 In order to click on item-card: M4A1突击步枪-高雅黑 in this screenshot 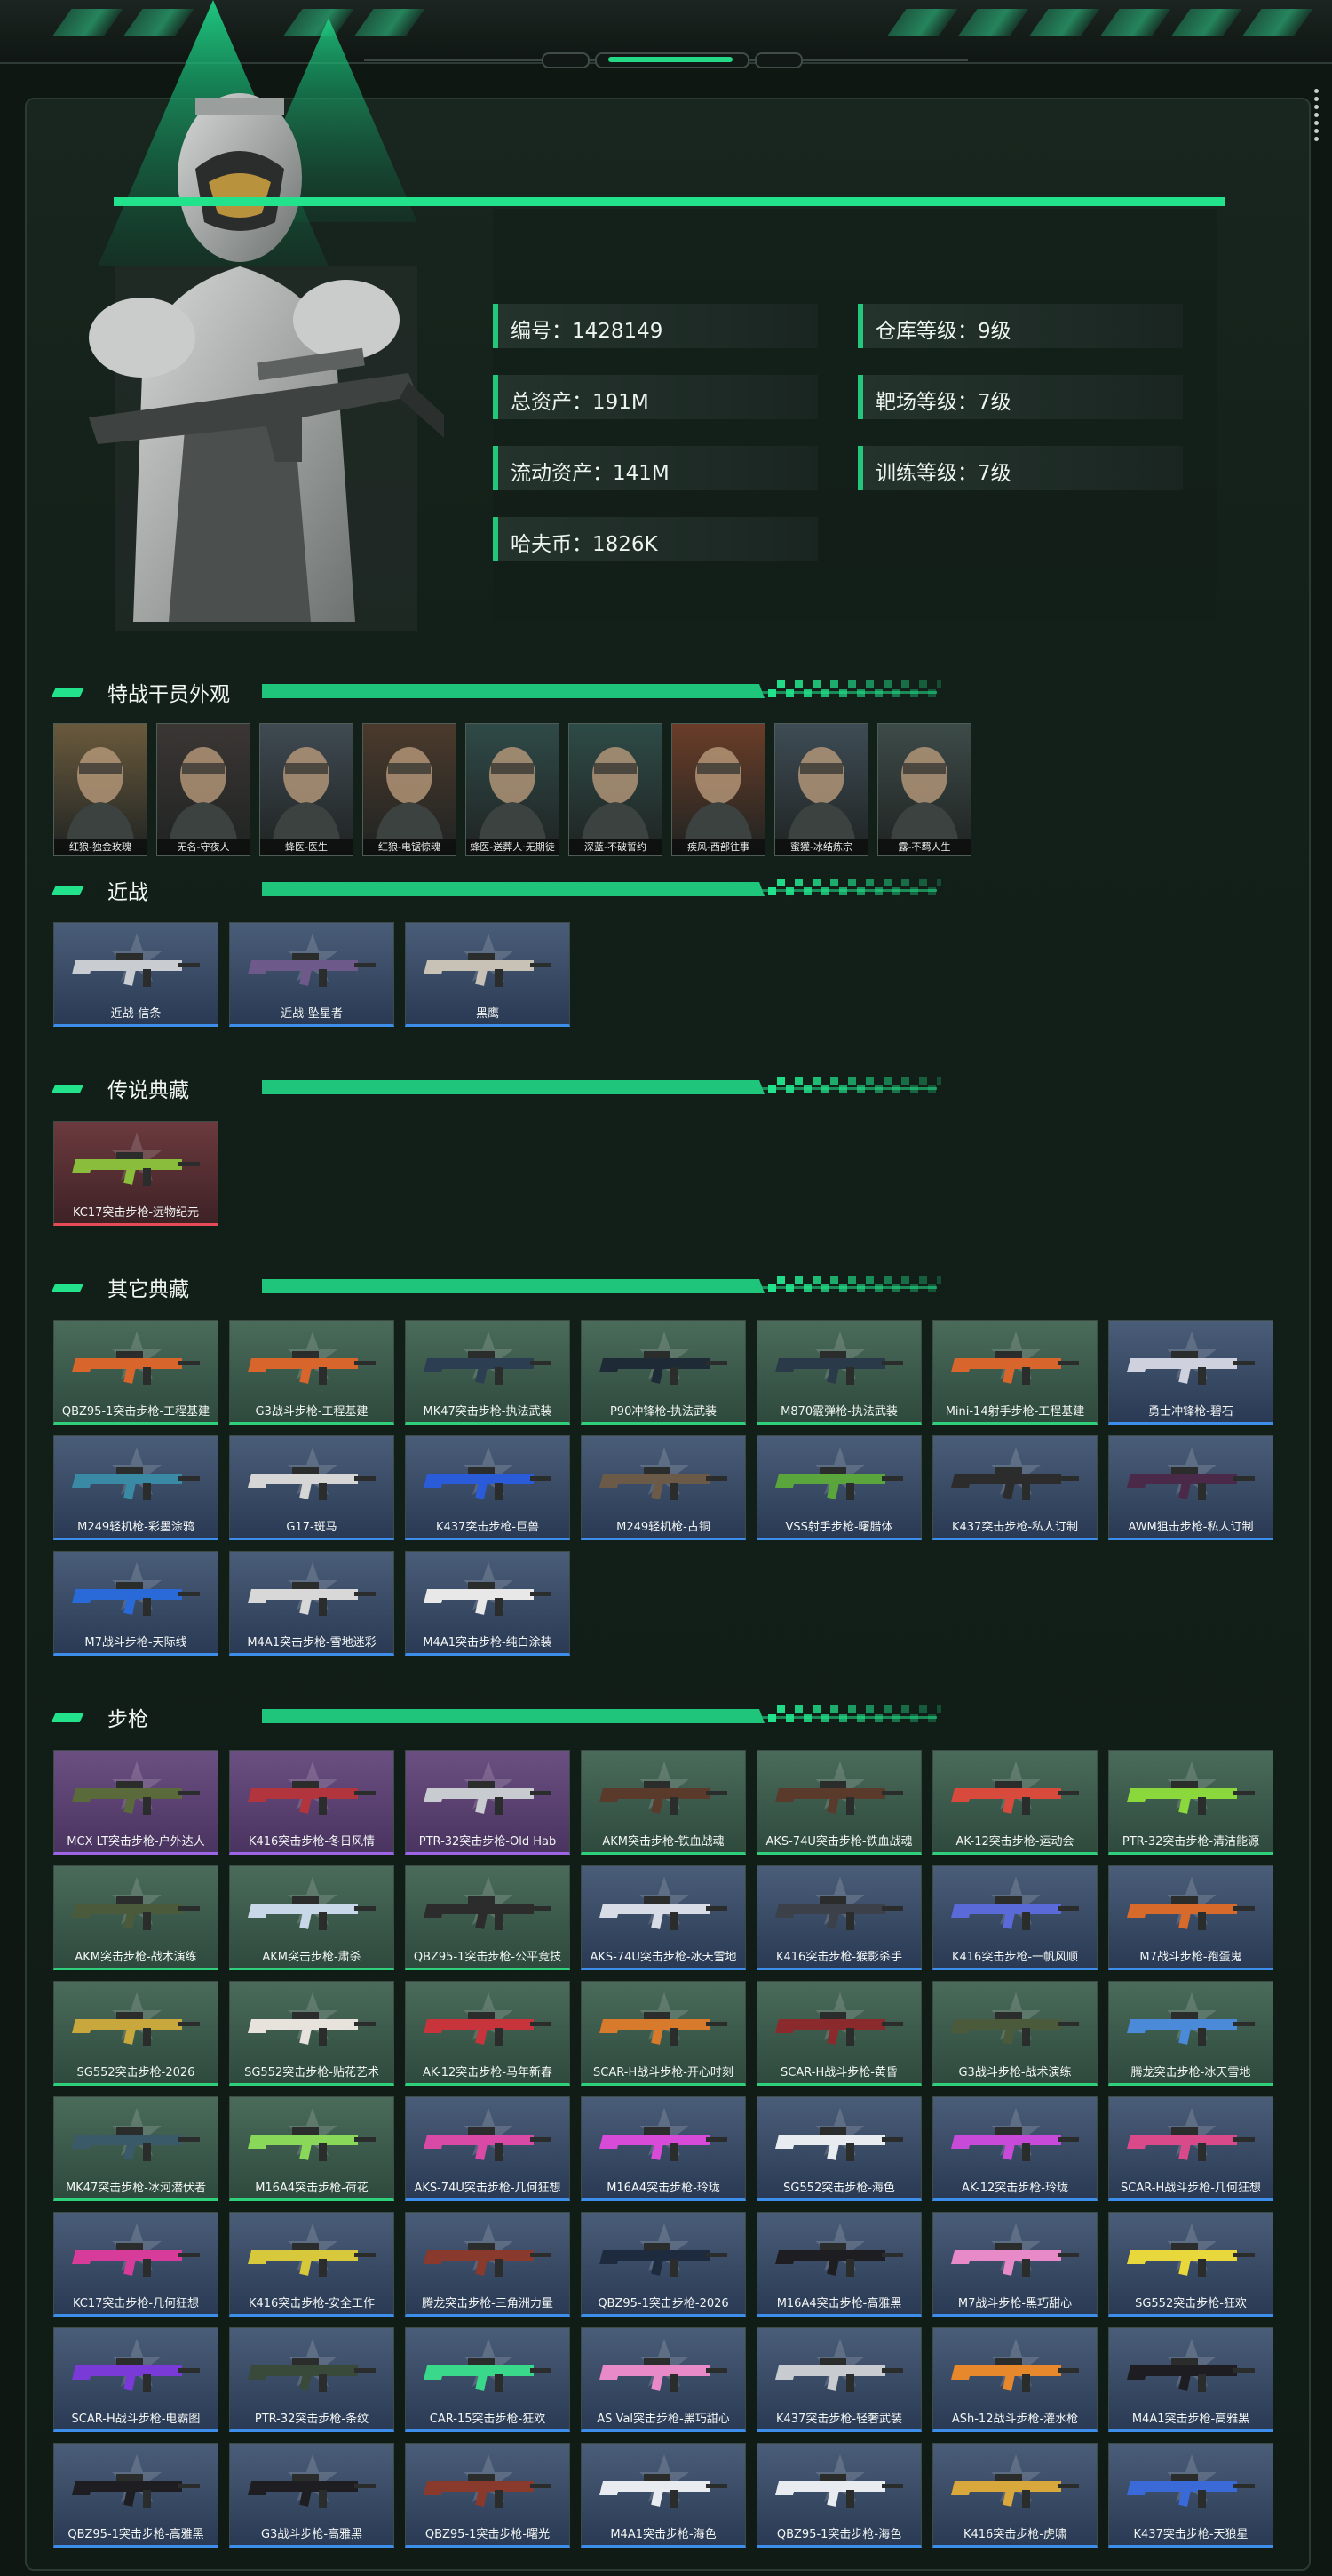, I will do `click(1190, 2379)`.